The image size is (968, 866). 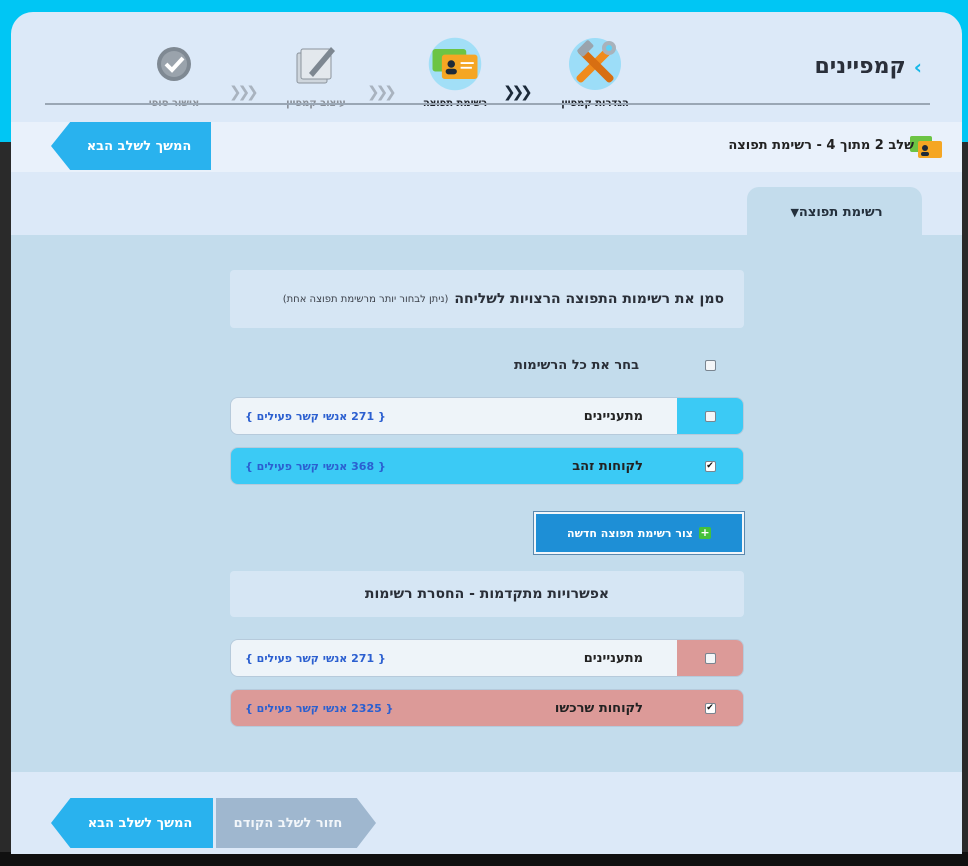 I want to click on exclude-checkbox-cell, so click(x=710, y=658).